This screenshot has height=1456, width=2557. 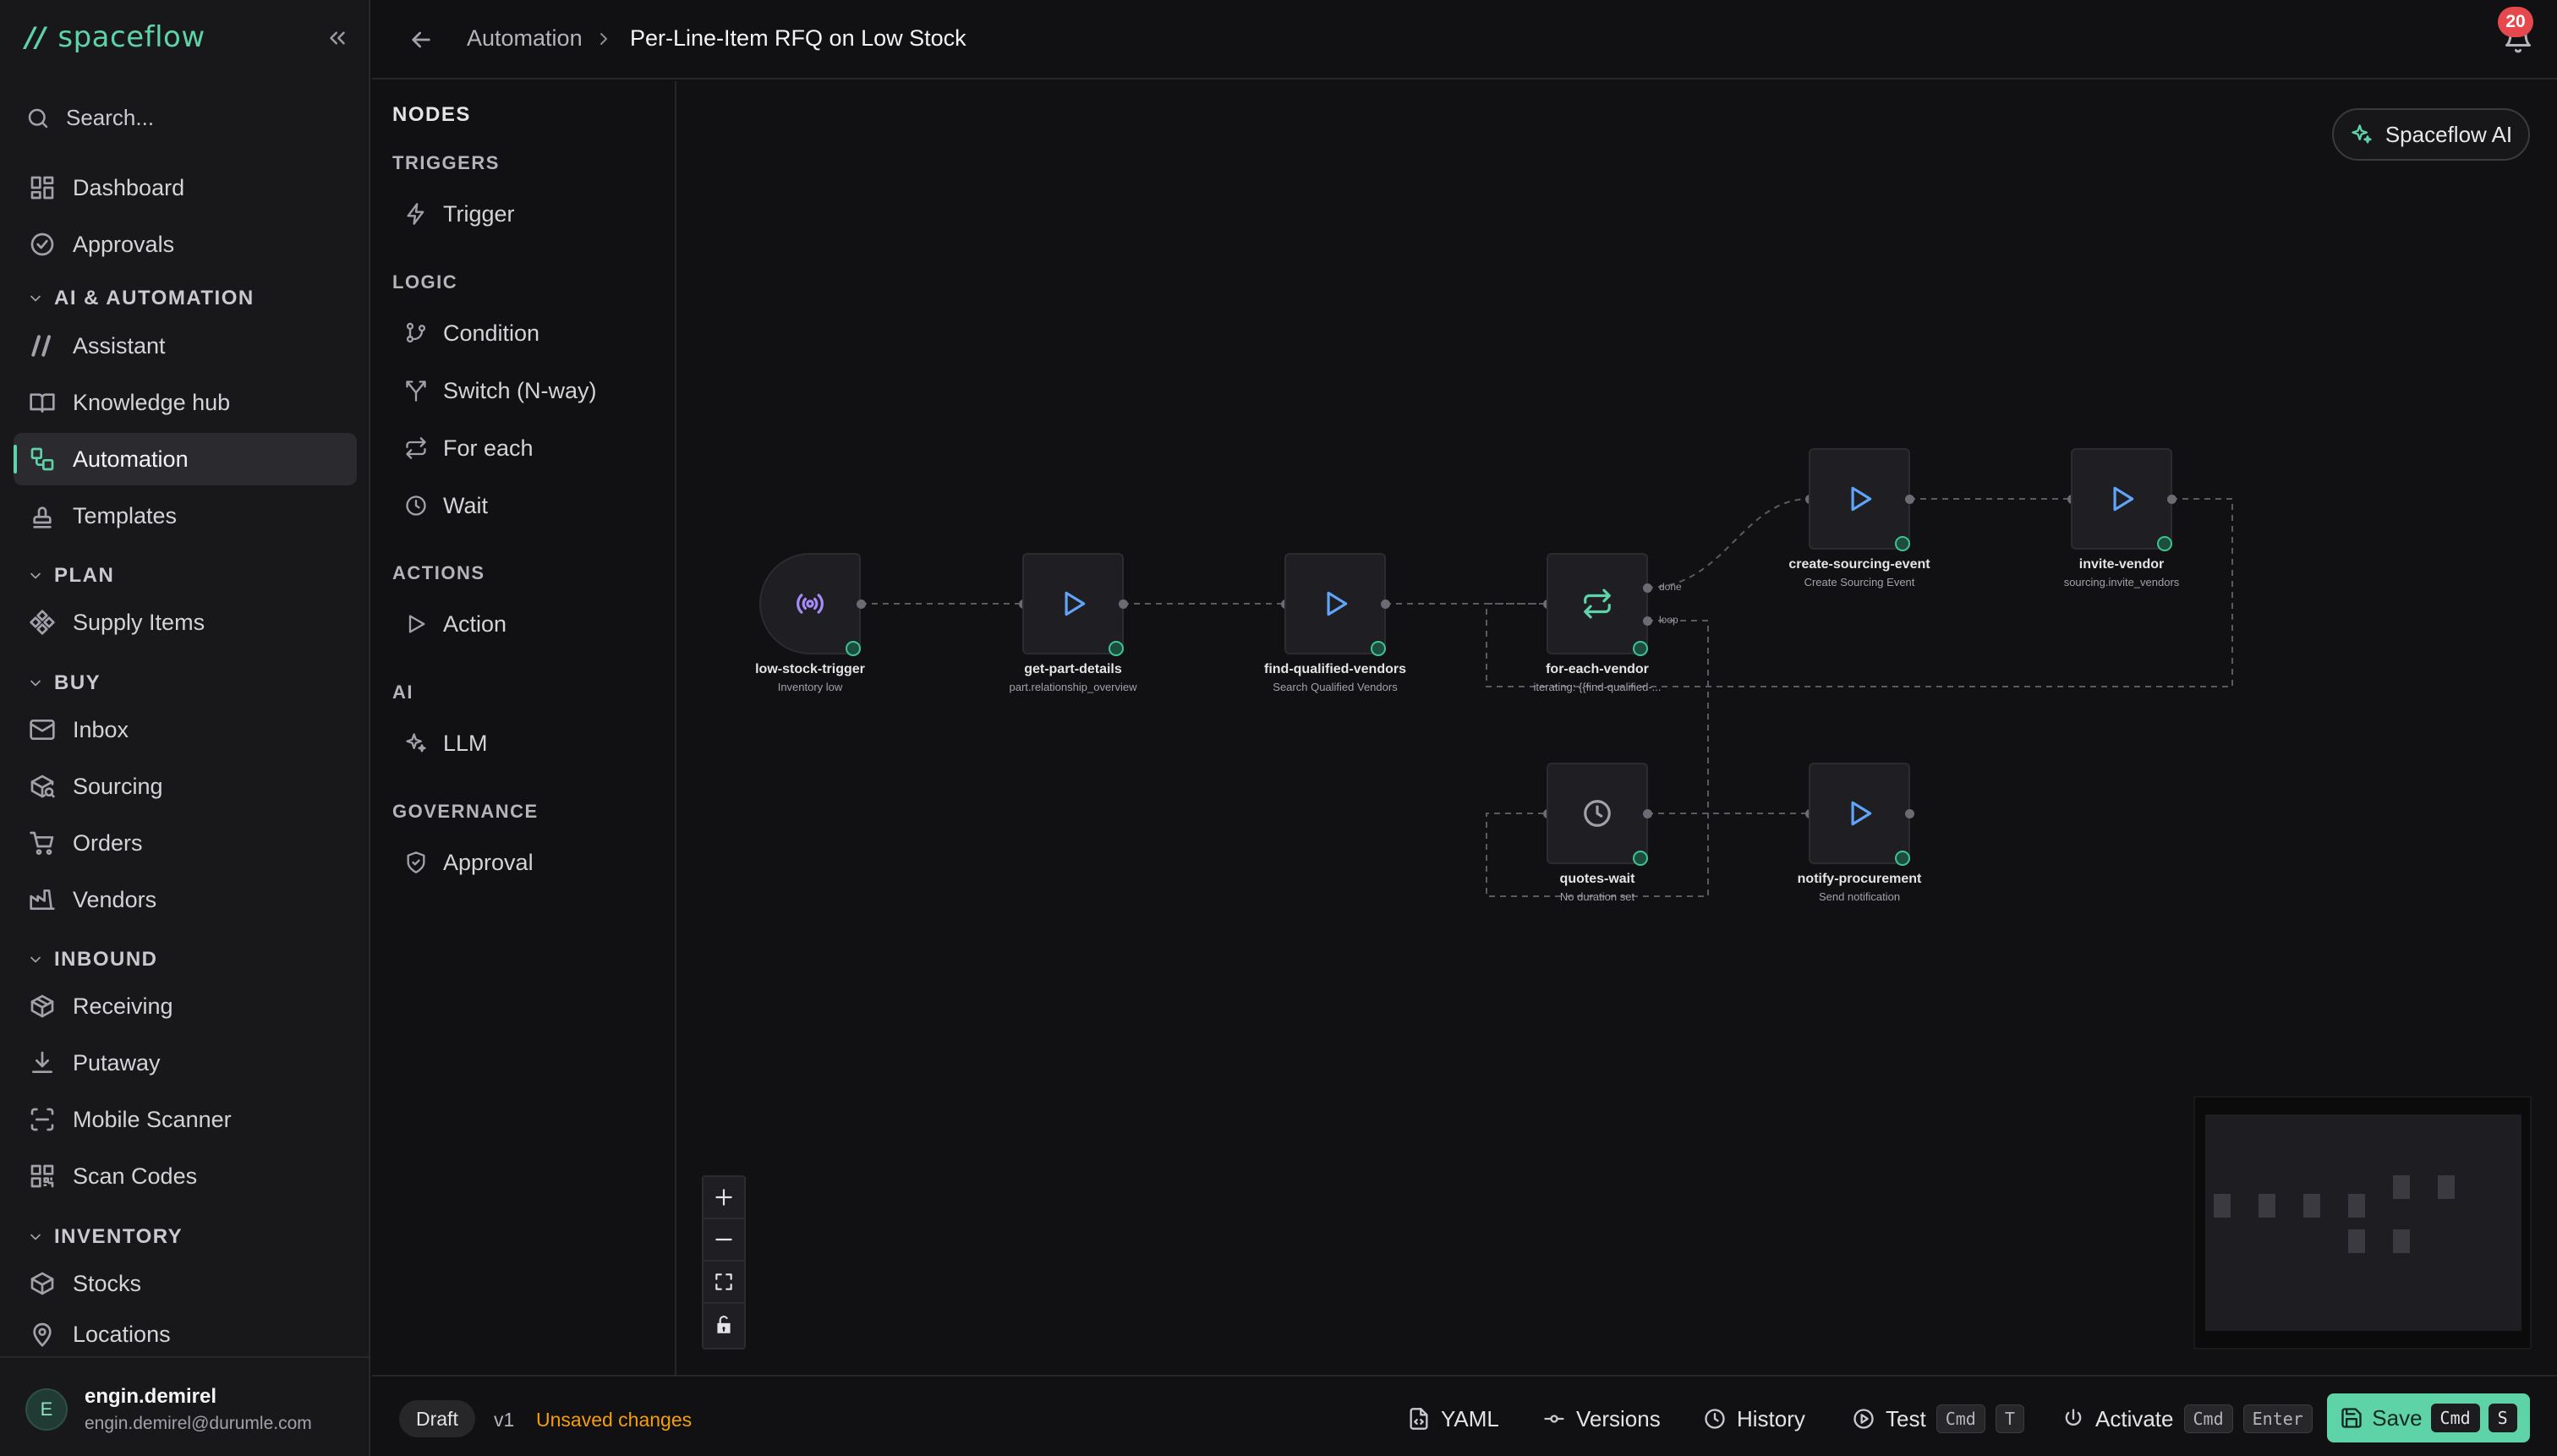 I want to click on file-code-icon, so click(x=1419, y=1419).